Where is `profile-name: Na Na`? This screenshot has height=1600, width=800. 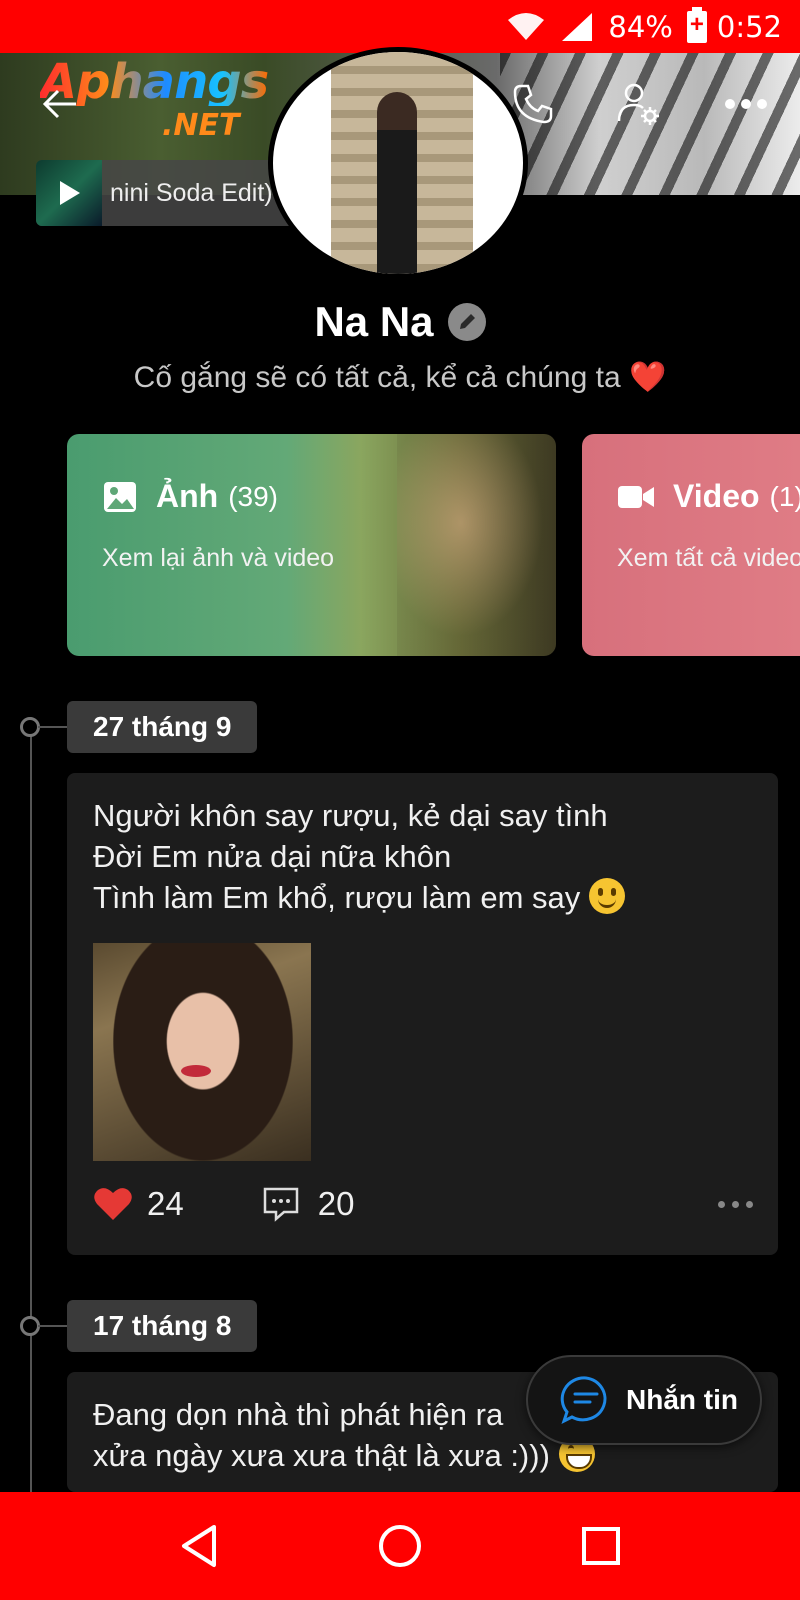
profile-name: Na Na is located at coordinates (374, 321).